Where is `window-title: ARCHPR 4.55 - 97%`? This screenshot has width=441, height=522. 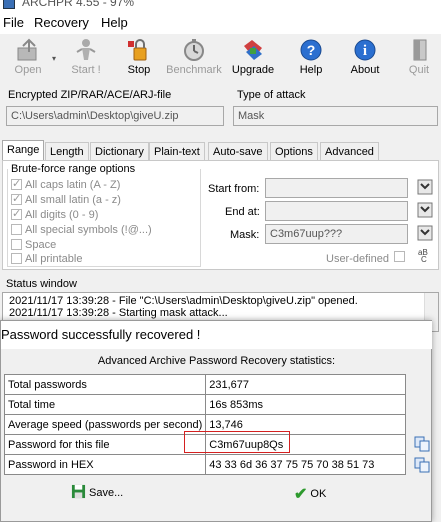 window-title: ARCHPR 4.55 - 97% is located at coordinates (78, 4).